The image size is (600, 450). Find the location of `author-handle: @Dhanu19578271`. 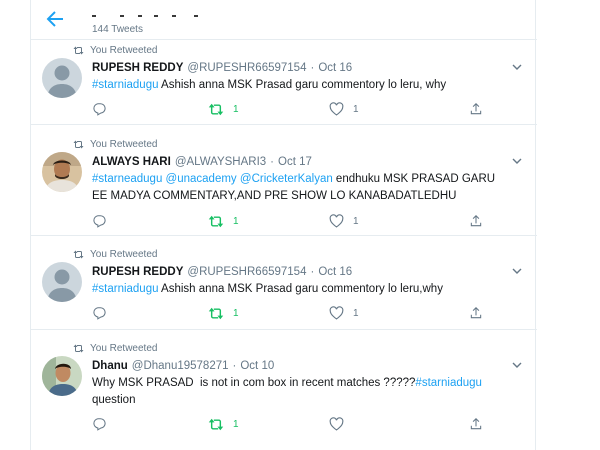

author-handle: @Dhanu19578271 is located at coordinates (180, 366).